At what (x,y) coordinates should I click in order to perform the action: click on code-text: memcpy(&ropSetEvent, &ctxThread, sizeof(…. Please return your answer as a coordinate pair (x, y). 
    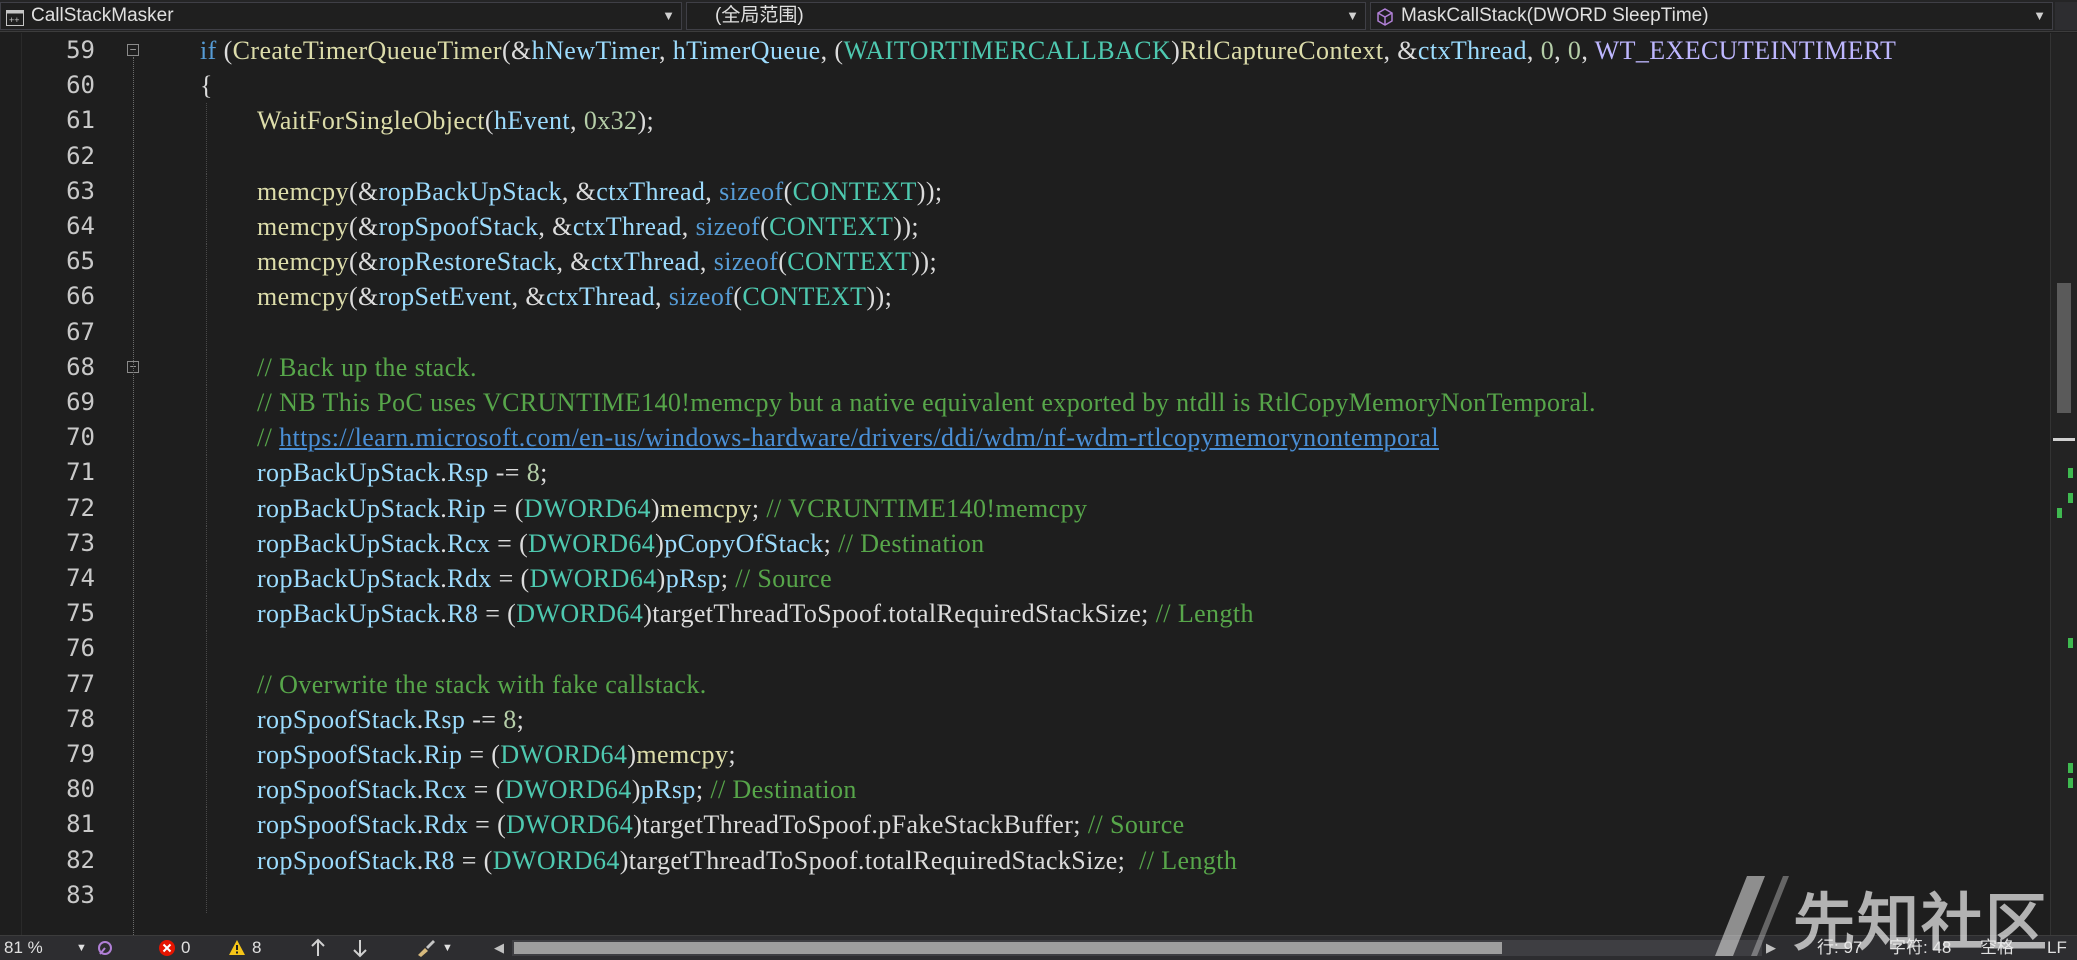
    Looking at the image, I should click on (574, 296).